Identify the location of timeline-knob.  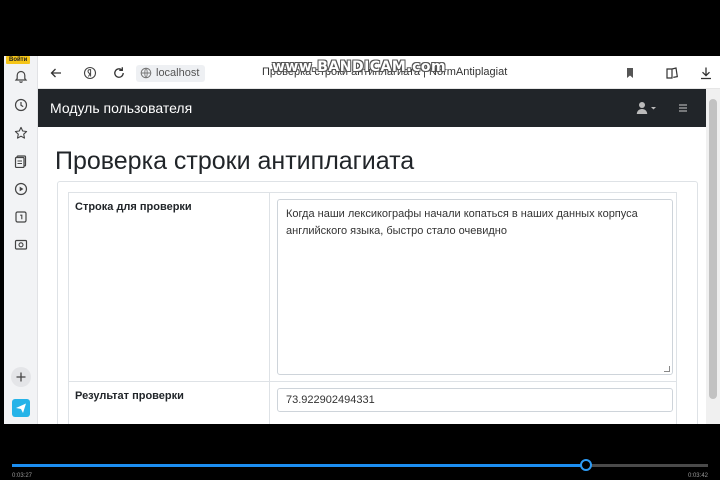
(585, 465).